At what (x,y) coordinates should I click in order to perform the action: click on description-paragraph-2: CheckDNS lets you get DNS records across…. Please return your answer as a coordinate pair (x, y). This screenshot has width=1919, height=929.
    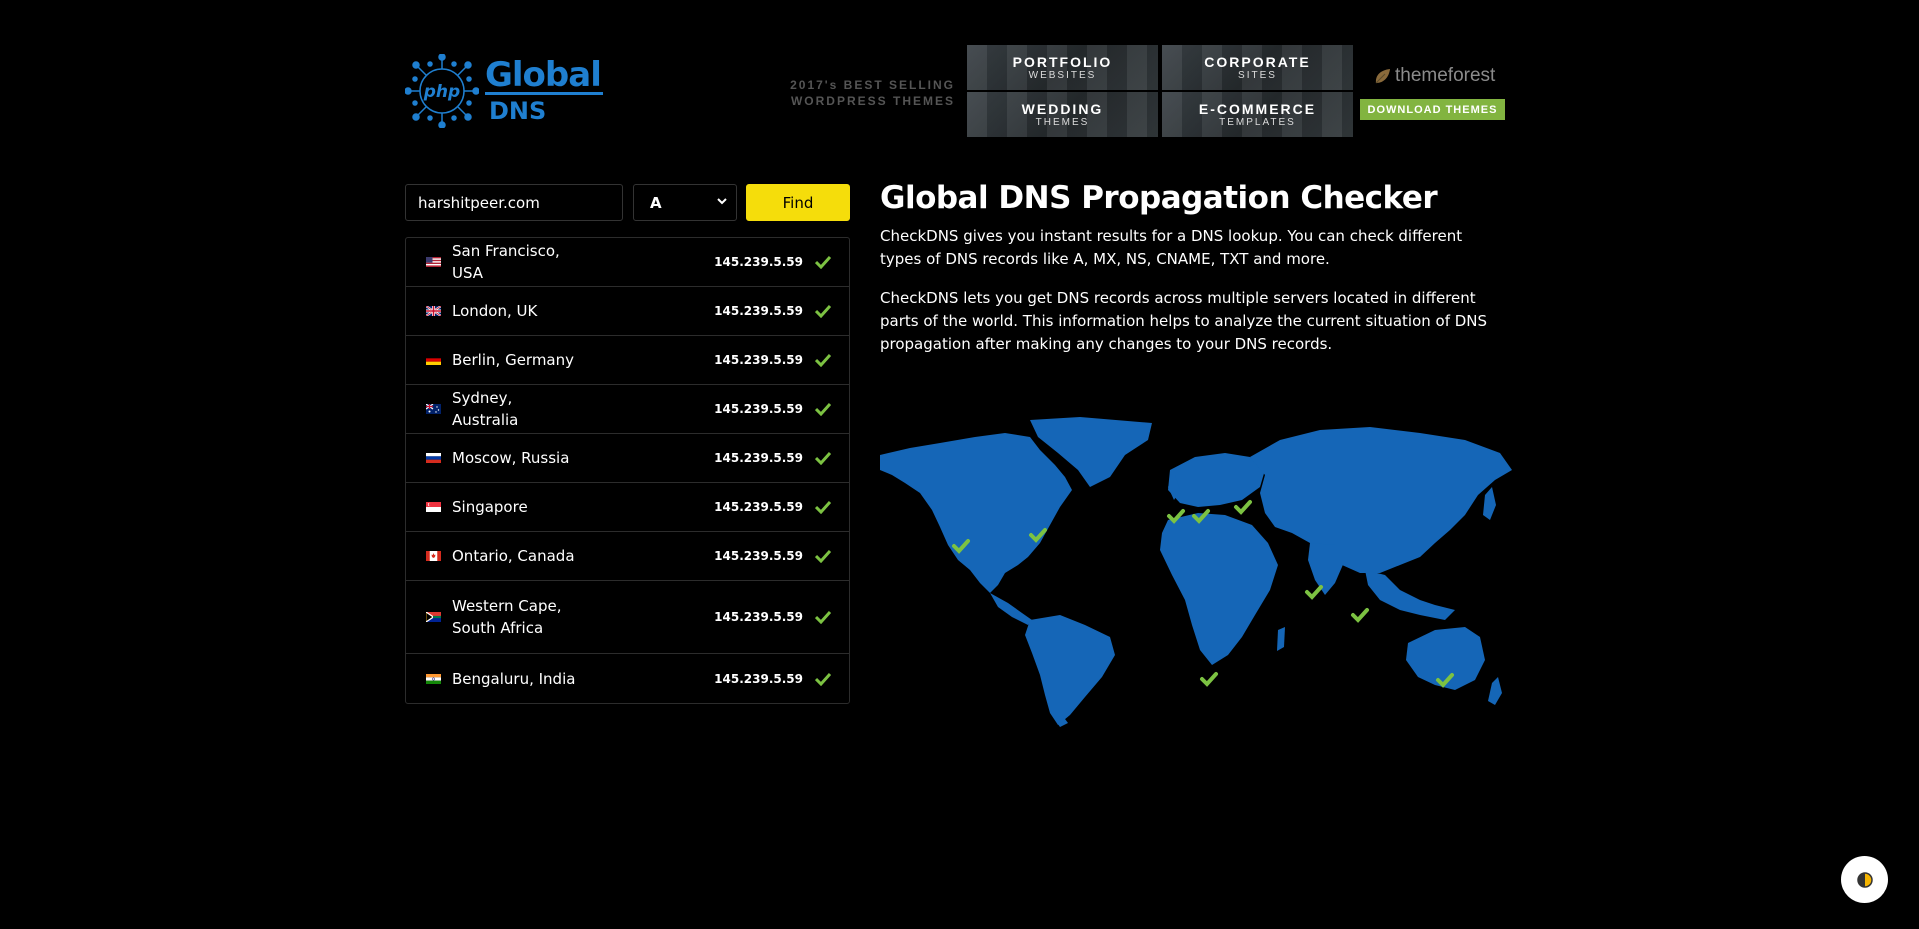
    Looking at the image, I should click on (1184, 321).